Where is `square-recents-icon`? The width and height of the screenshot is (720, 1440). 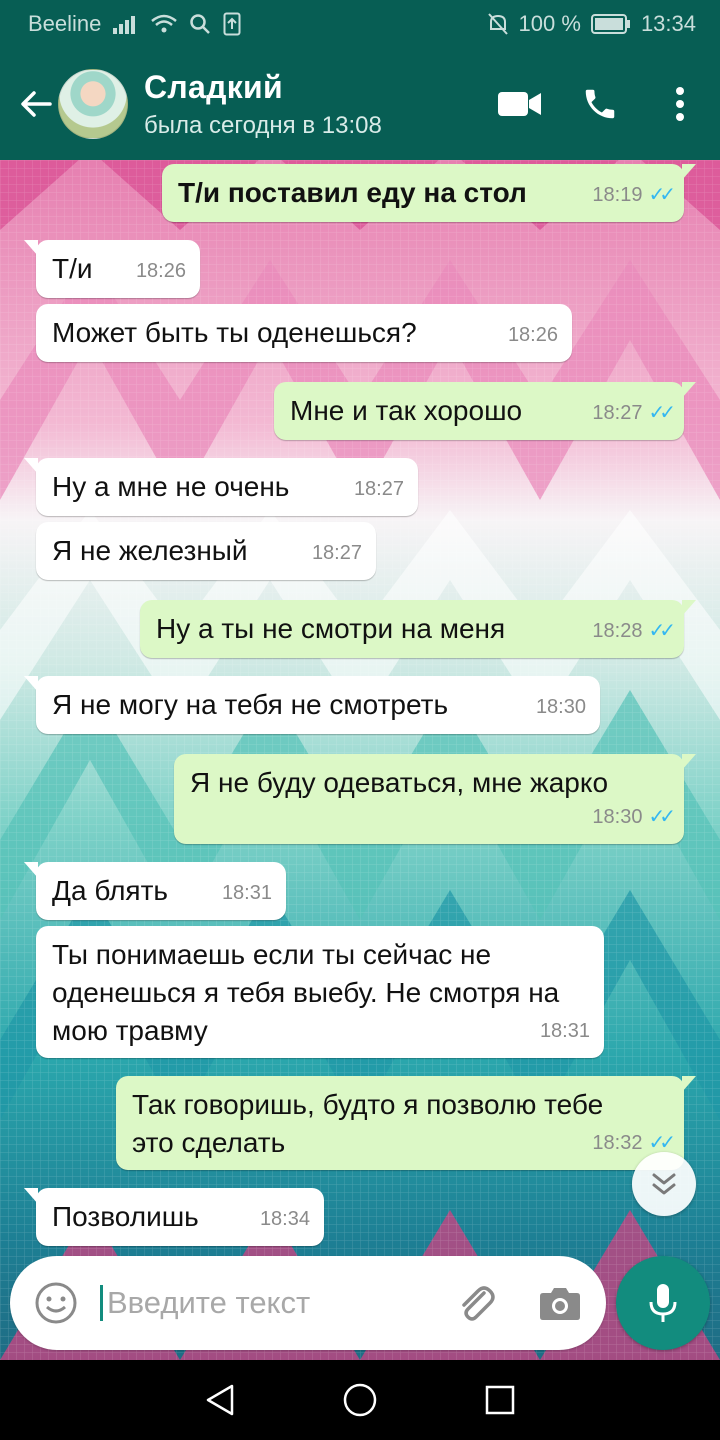
square-recents-icon is located at coordinates (500, 1400).